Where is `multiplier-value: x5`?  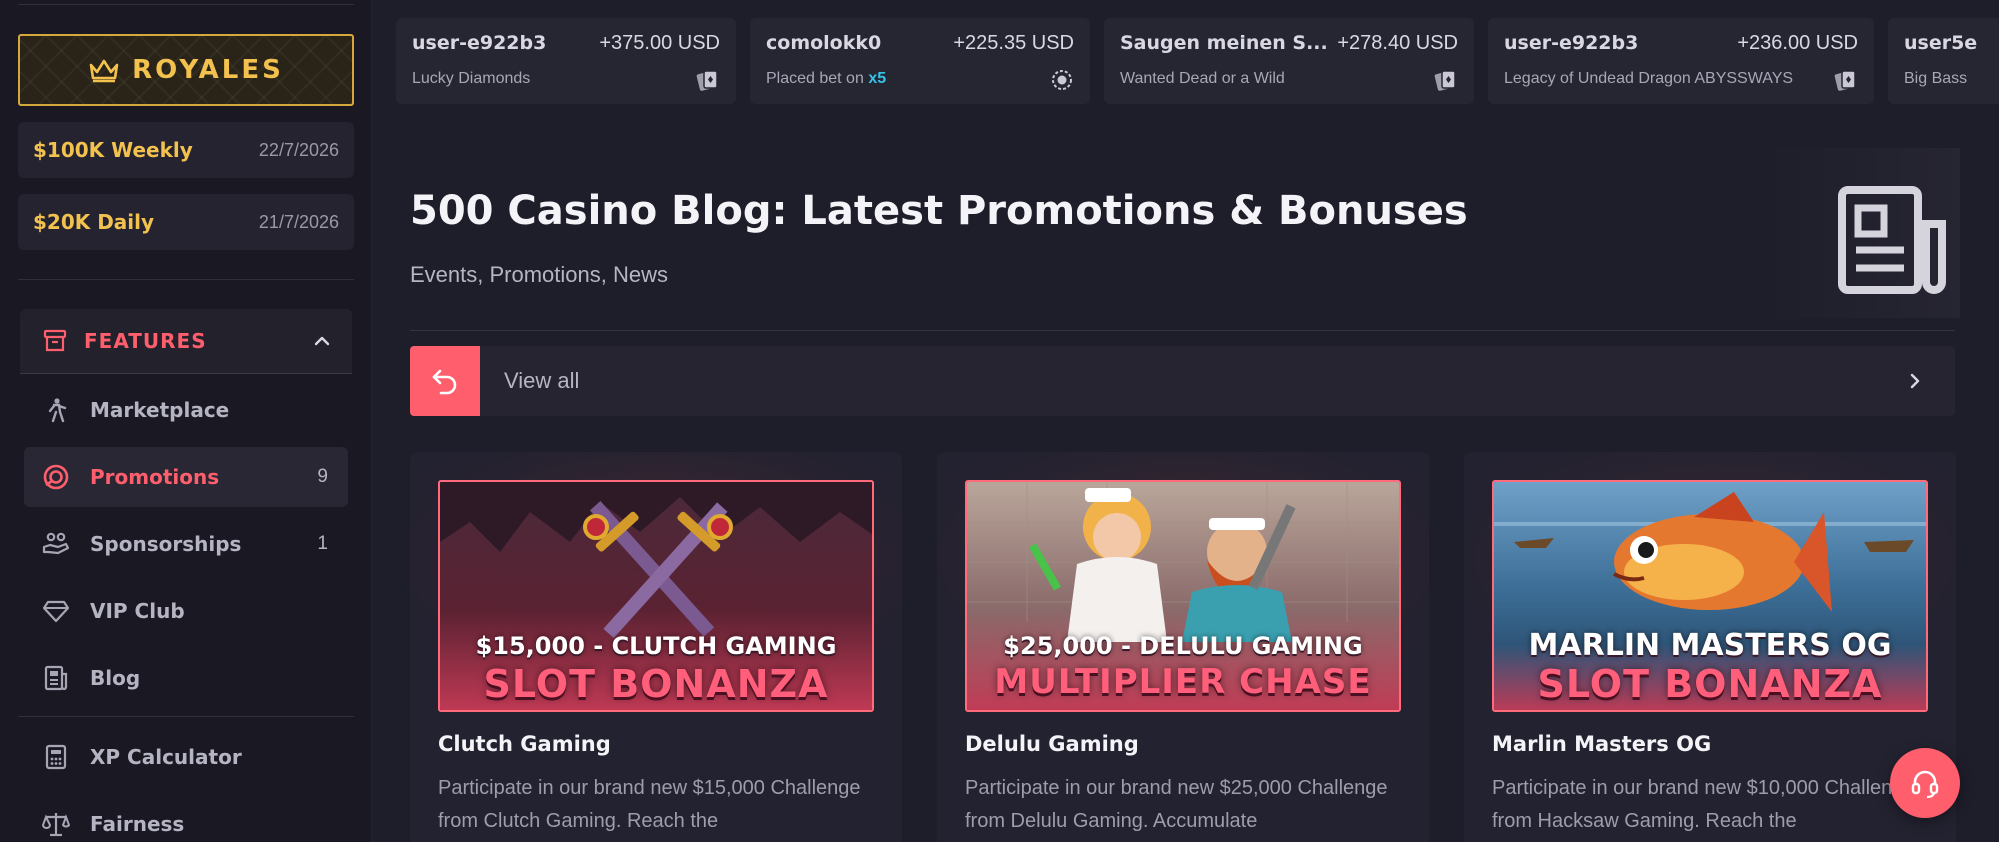 multiplier-value: x5 is located at coordinates (877, 78).